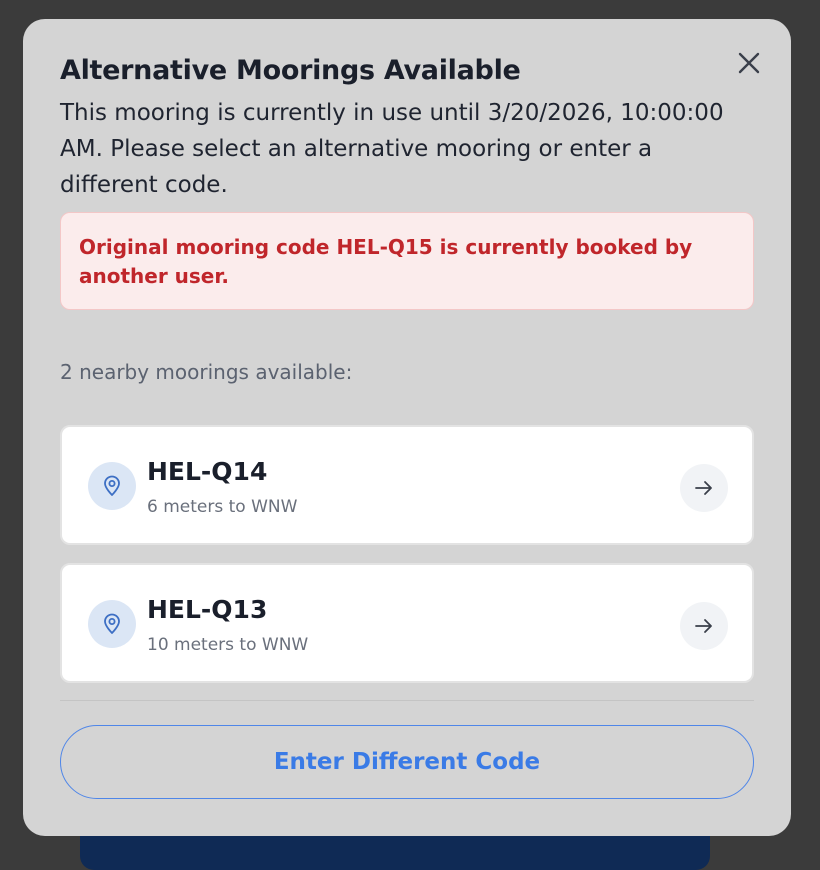  I want to click on mooring-option-hel-q14: HEL-Q14 6 meters to WNW, so click(407, 485).